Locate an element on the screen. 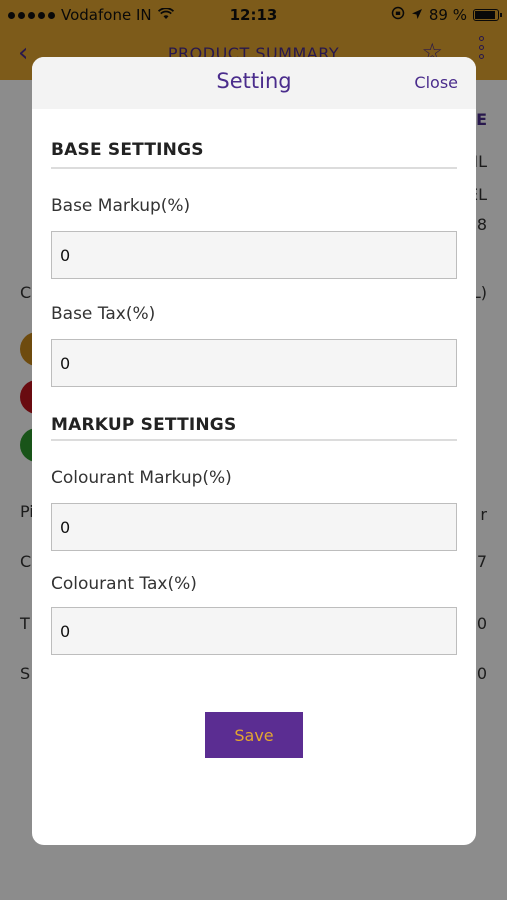 This screenshot has width=507, height=900. colourant-tax-label: Colourant Tax(%) is located at coordinates (124, 584).